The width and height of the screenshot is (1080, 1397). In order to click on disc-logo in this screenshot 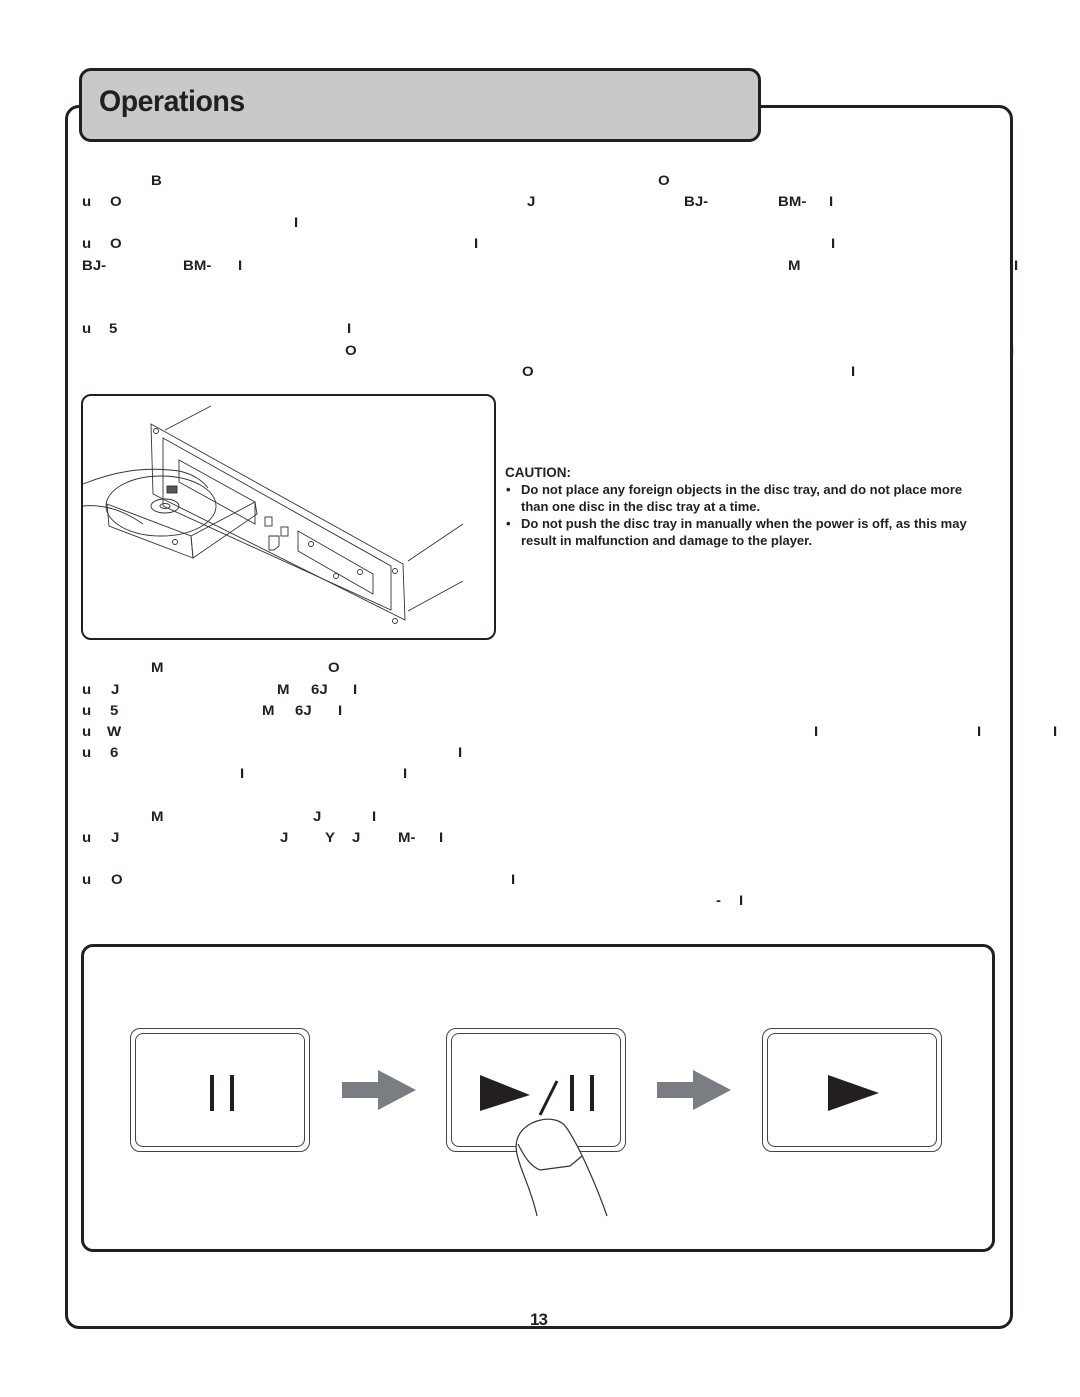, I will do `click(172, 489)`.